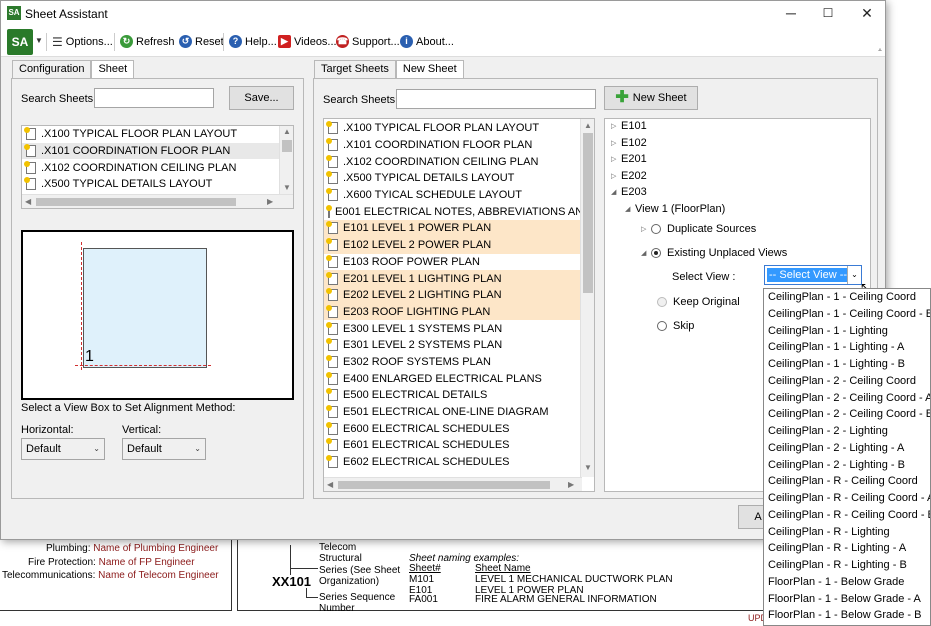 The image size is (931, 626). Describe the element at coordinates (629, 192) in the screenshot. I see `tree-node: ◢ E203` at that location.